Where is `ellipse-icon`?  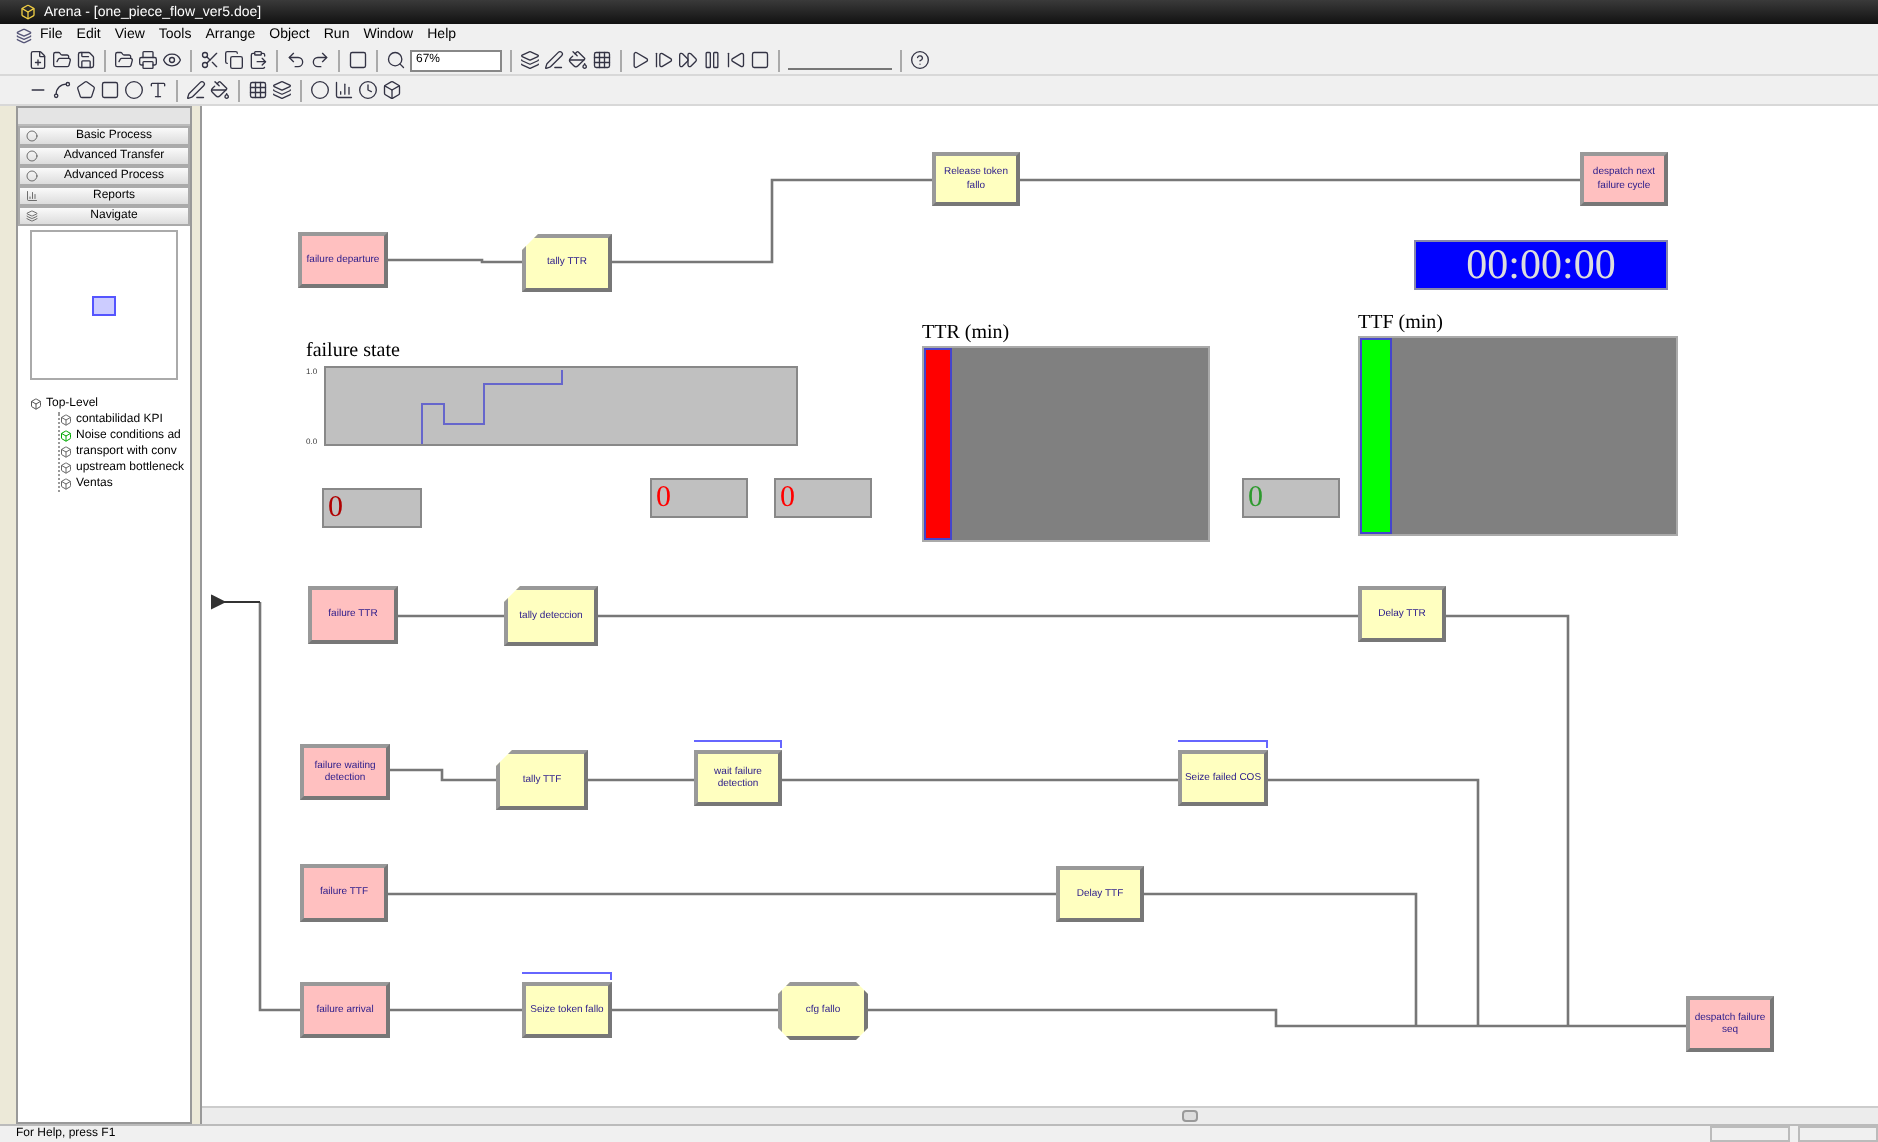 ellipse-icon is located at coordinates (134, 90).